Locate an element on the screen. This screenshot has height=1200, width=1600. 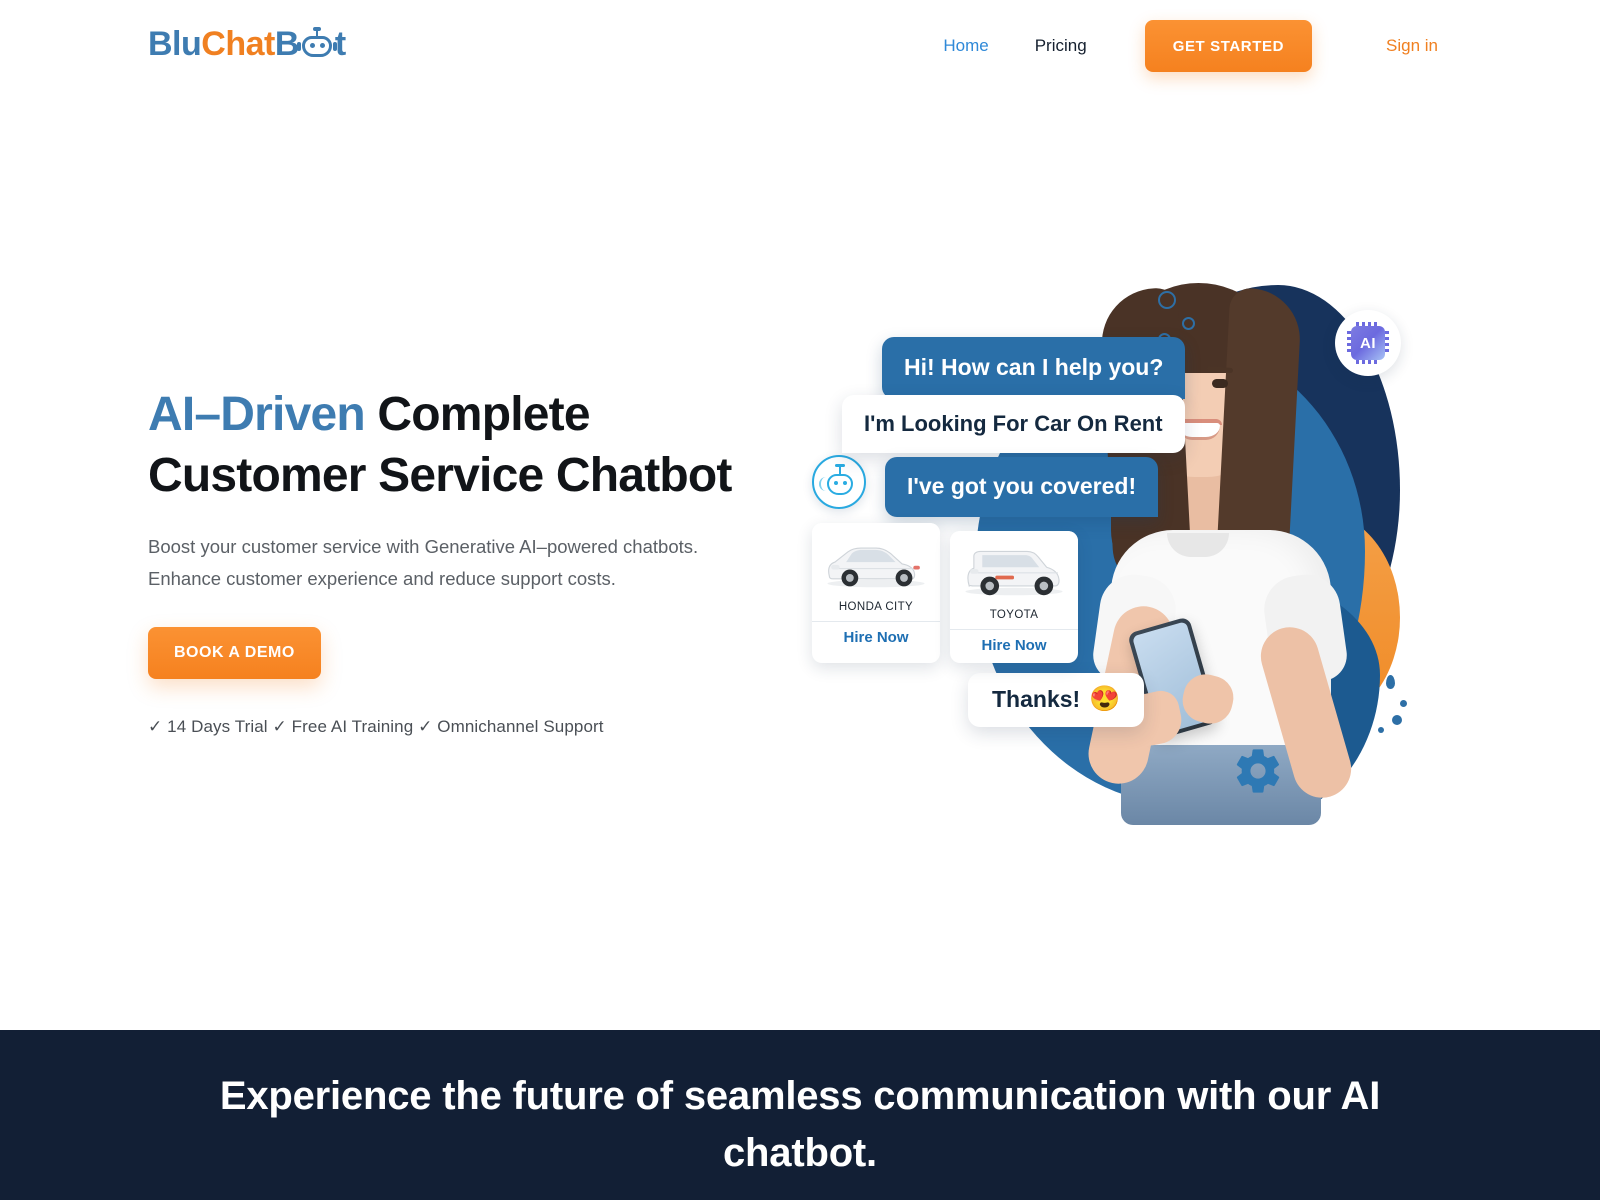
car-option-cards: HONDA CITY Hire Now TOYOTA Hire Now is located at coordinates (945, 593).